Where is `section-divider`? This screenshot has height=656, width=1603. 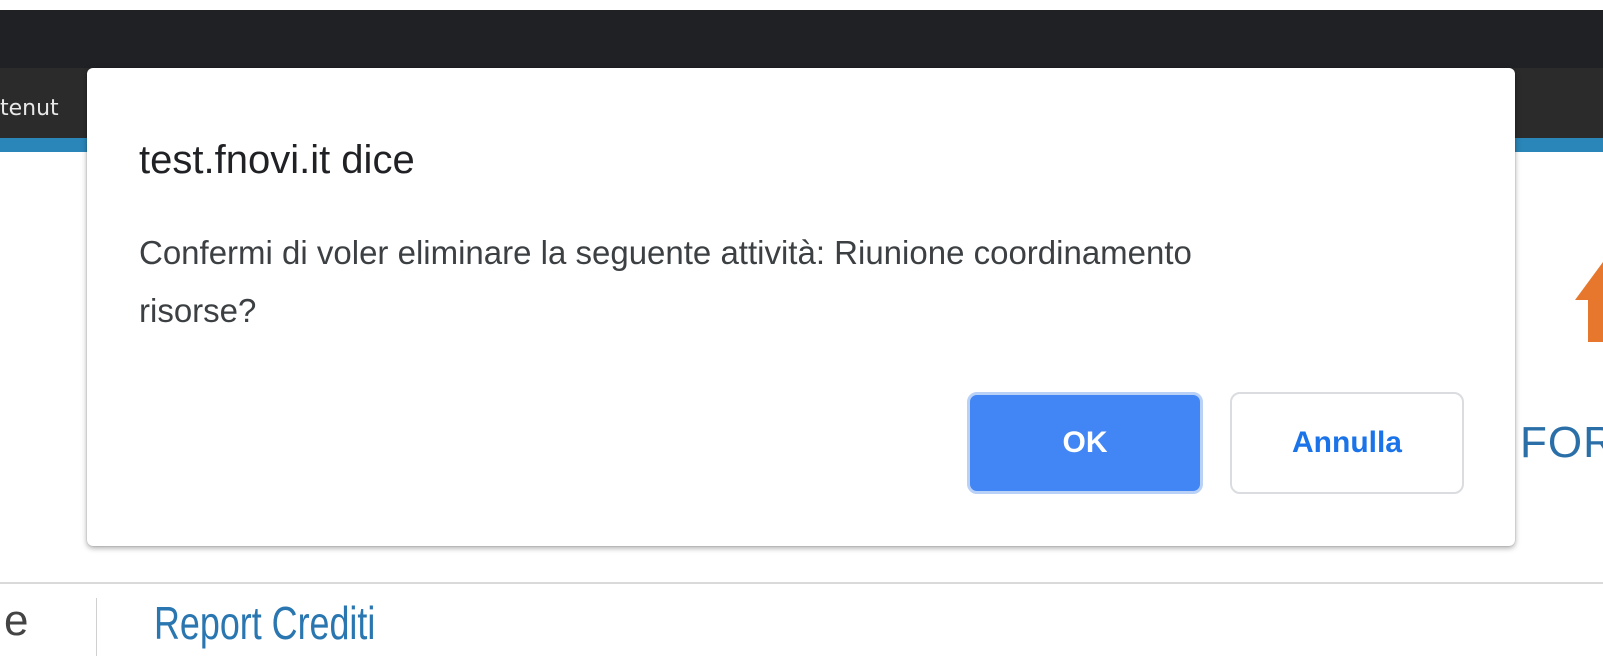 section-divider is located at coordinates (801, 583).